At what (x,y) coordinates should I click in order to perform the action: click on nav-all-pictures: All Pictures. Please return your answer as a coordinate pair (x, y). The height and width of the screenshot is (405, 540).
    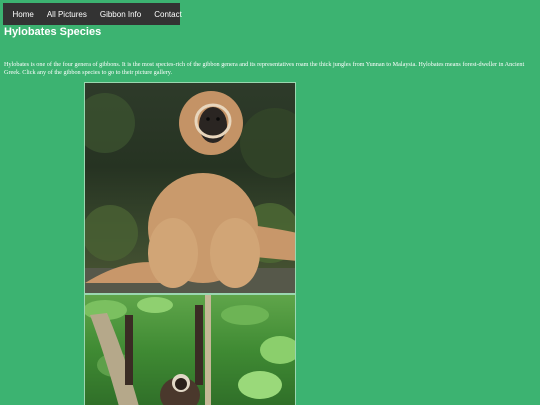
    Looking at the image, I should click on (66, 14).